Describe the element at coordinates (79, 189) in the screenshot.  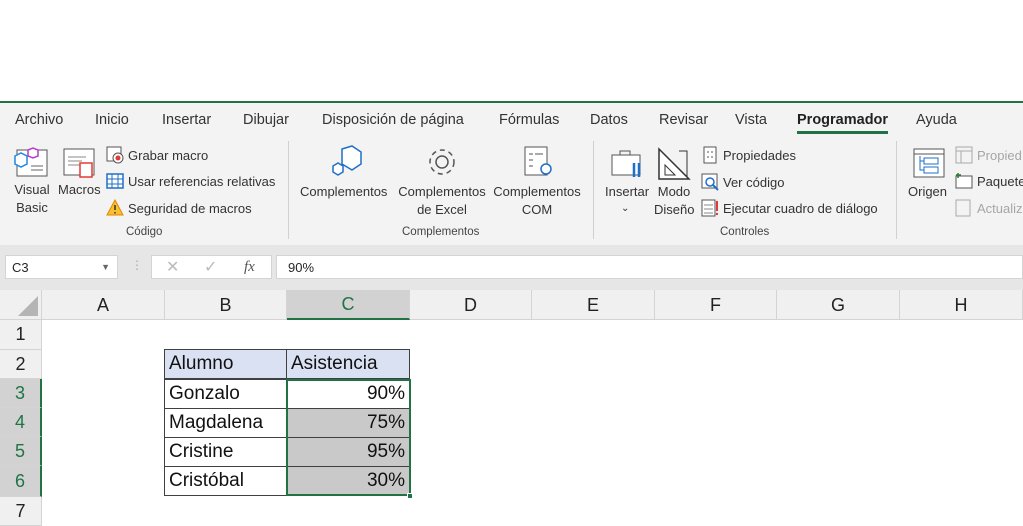
I see `macros-label: Macros` at that location.